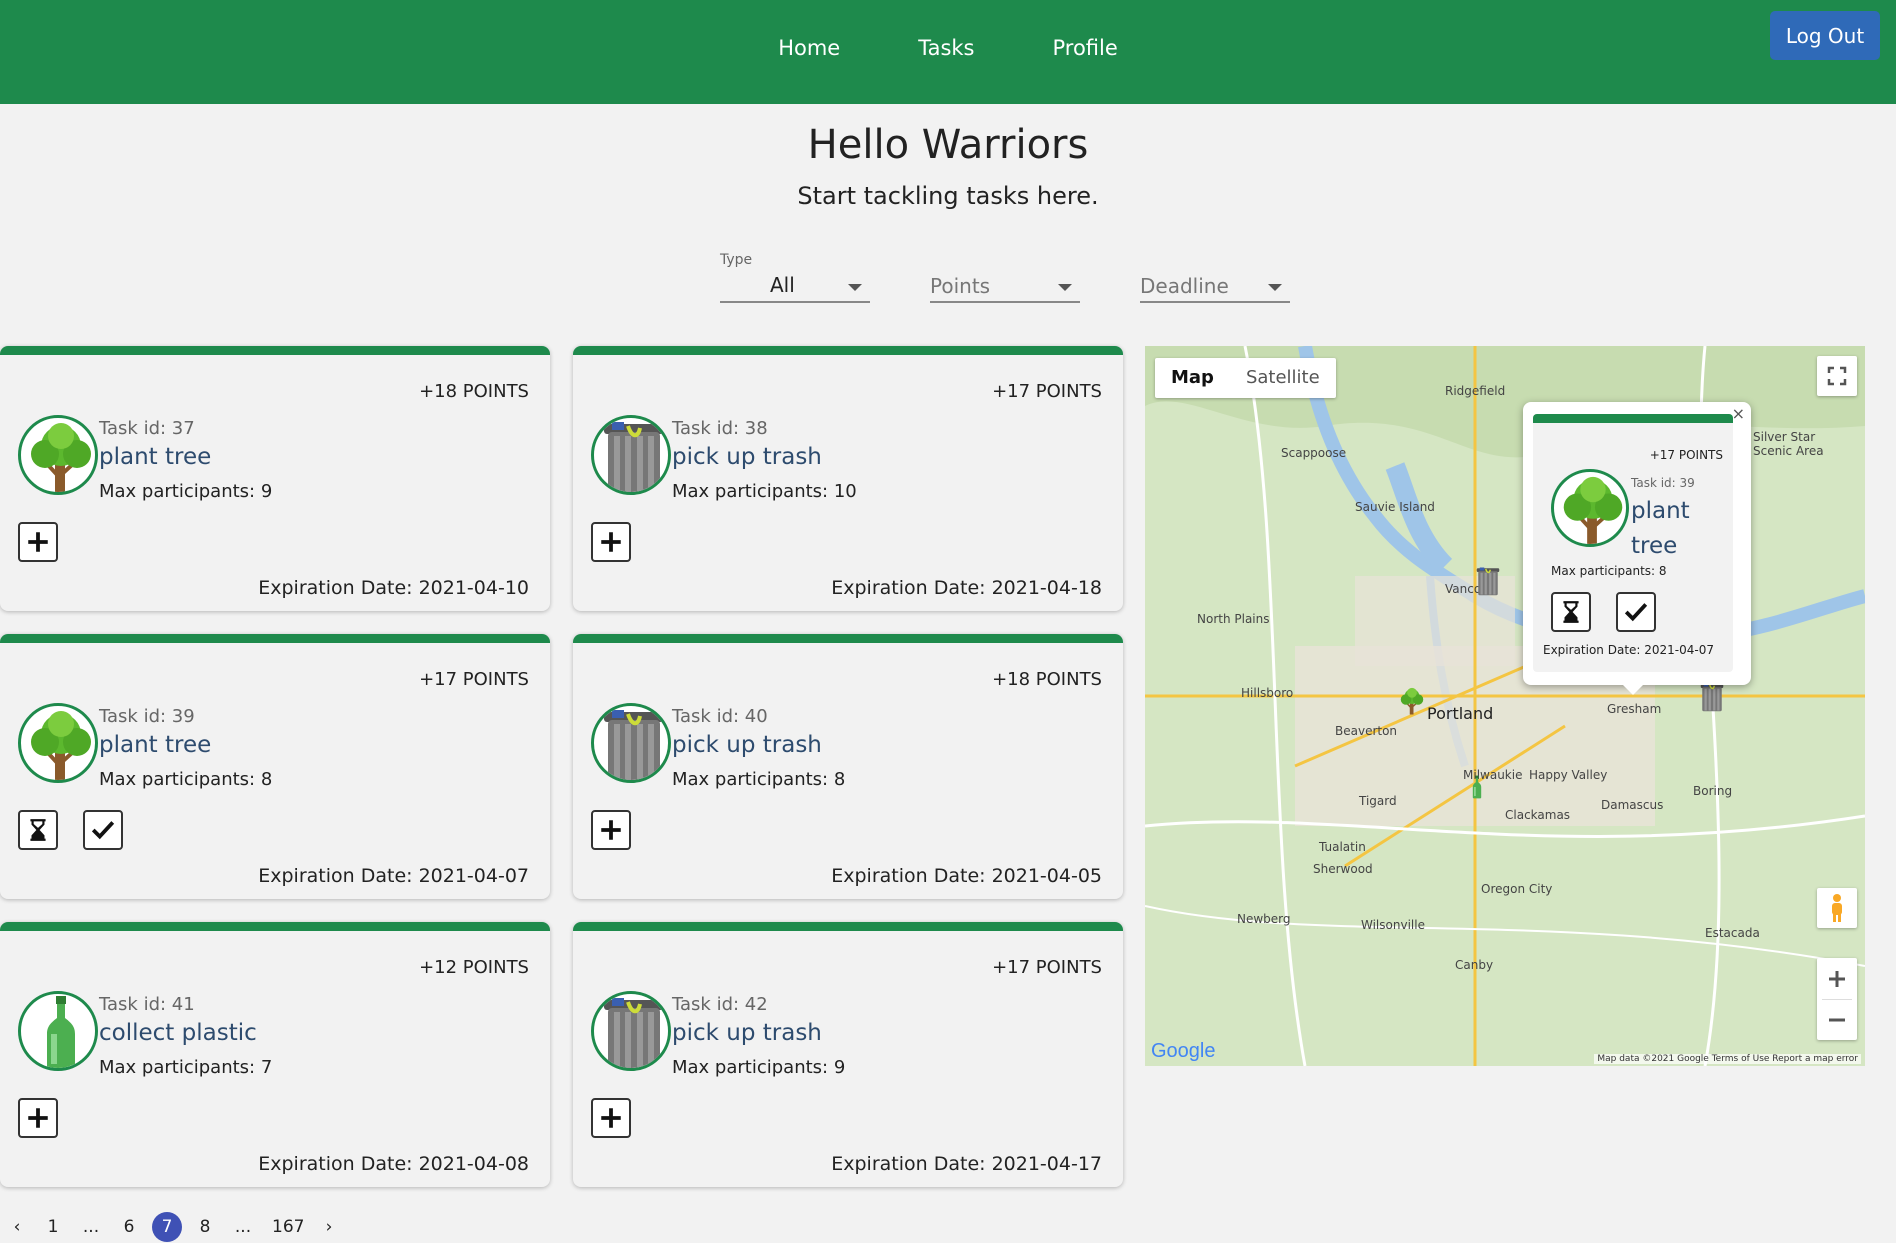 The image size is (1896, 1243). Describe the element at coordinates (1084, 48) in the screenshot. I see `nav-profile-link: Profile` at that location.